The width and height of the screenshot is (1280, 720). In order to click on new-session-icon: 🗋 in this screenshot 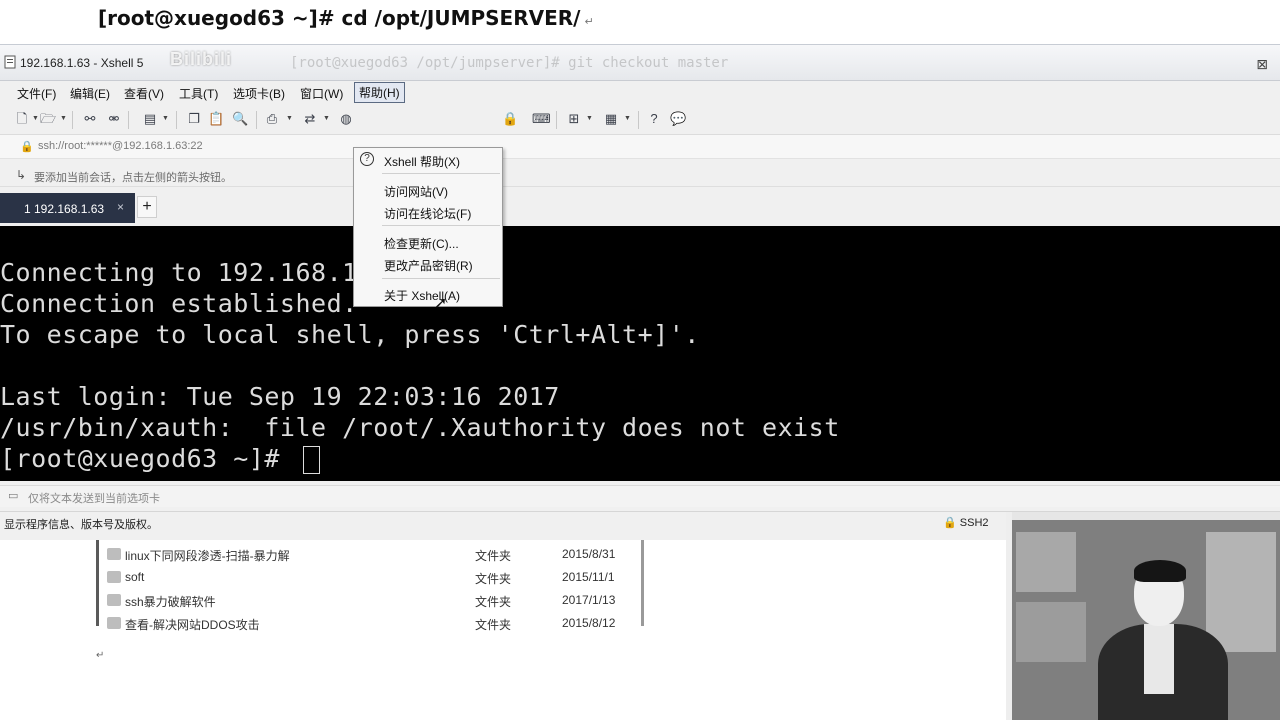, I will do `click(22, 119)`.